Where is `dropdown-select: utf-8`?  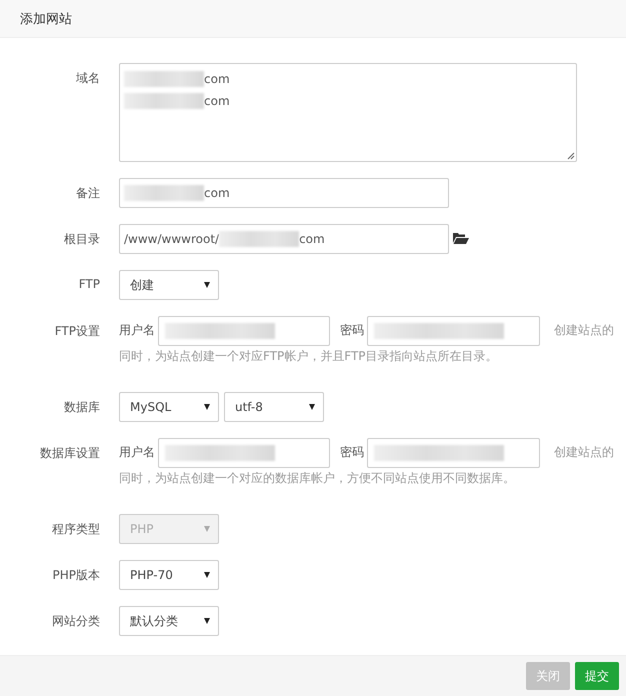 dropdown-select: utf-8 is located at coordinates (274, 407).